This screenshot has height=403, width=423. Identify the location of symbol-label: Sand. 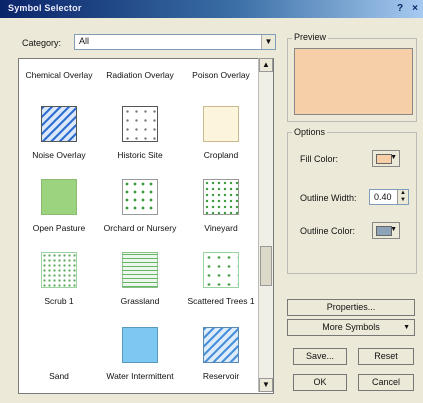
(59, 376).